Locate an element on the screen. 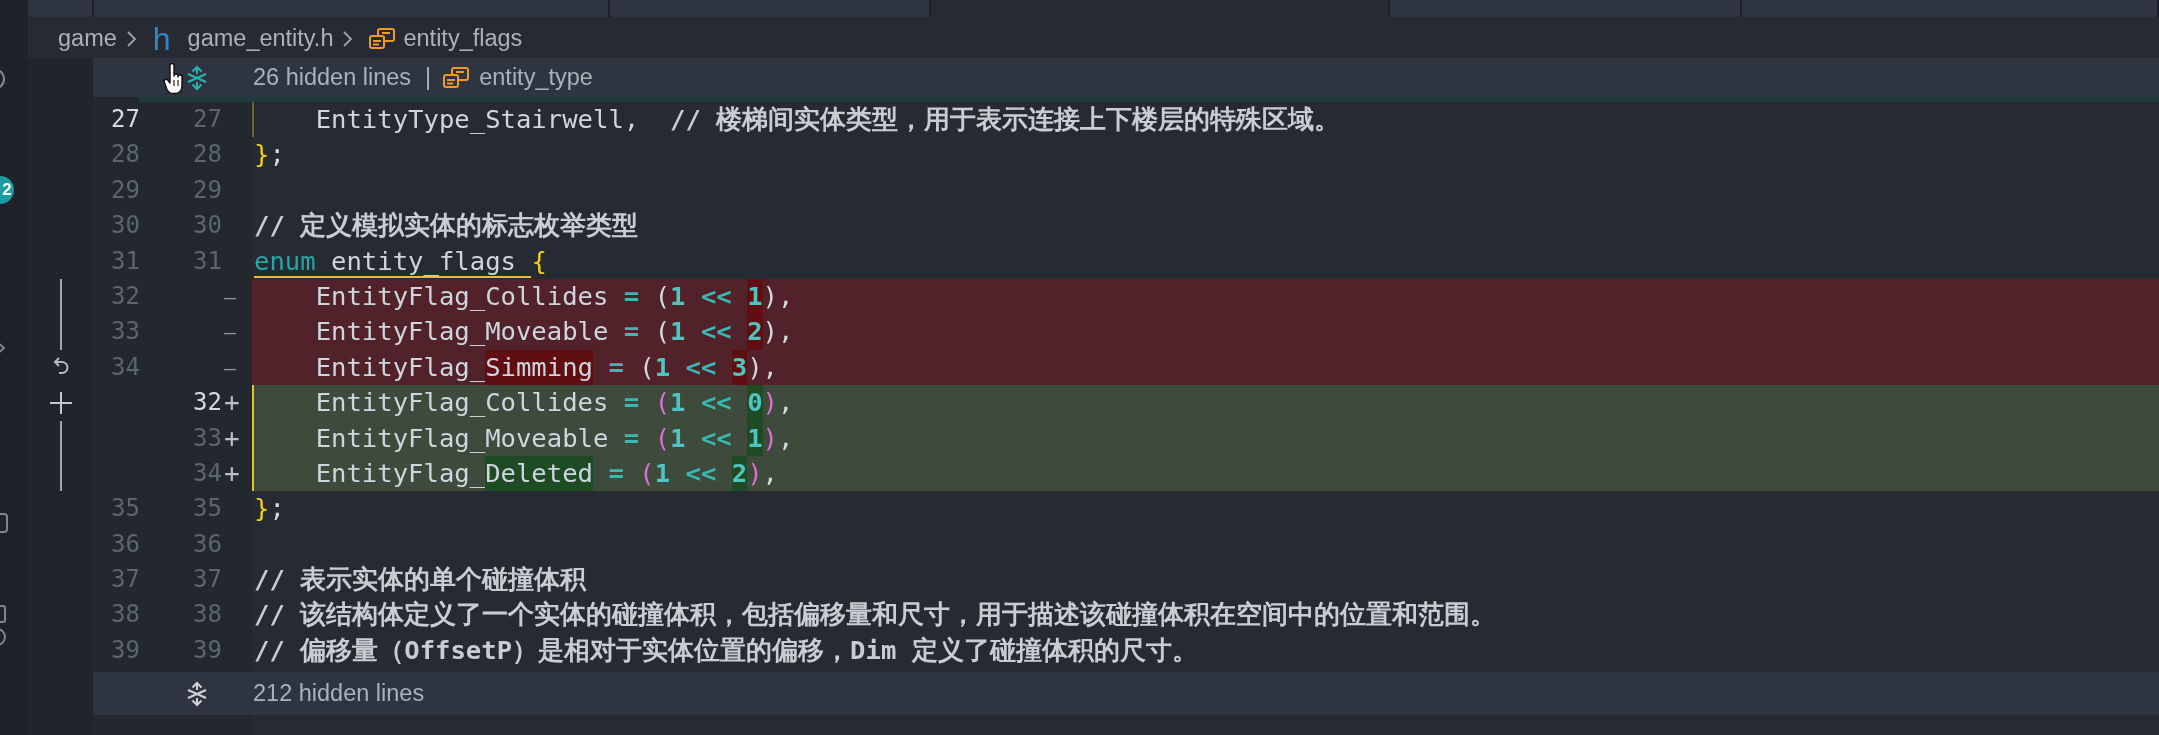 The image size is (2159, 735). plus-icon is located at coordinates (60, 402).